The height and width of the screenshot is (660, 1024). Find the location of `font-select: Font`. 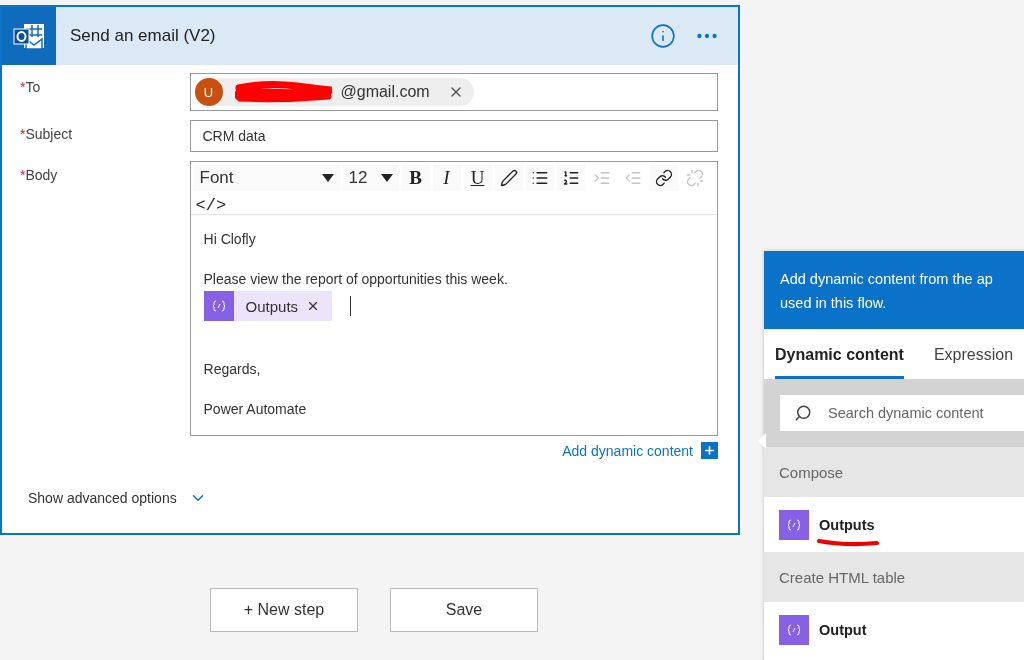

font-select: Font is located at coordinates (266, 177).